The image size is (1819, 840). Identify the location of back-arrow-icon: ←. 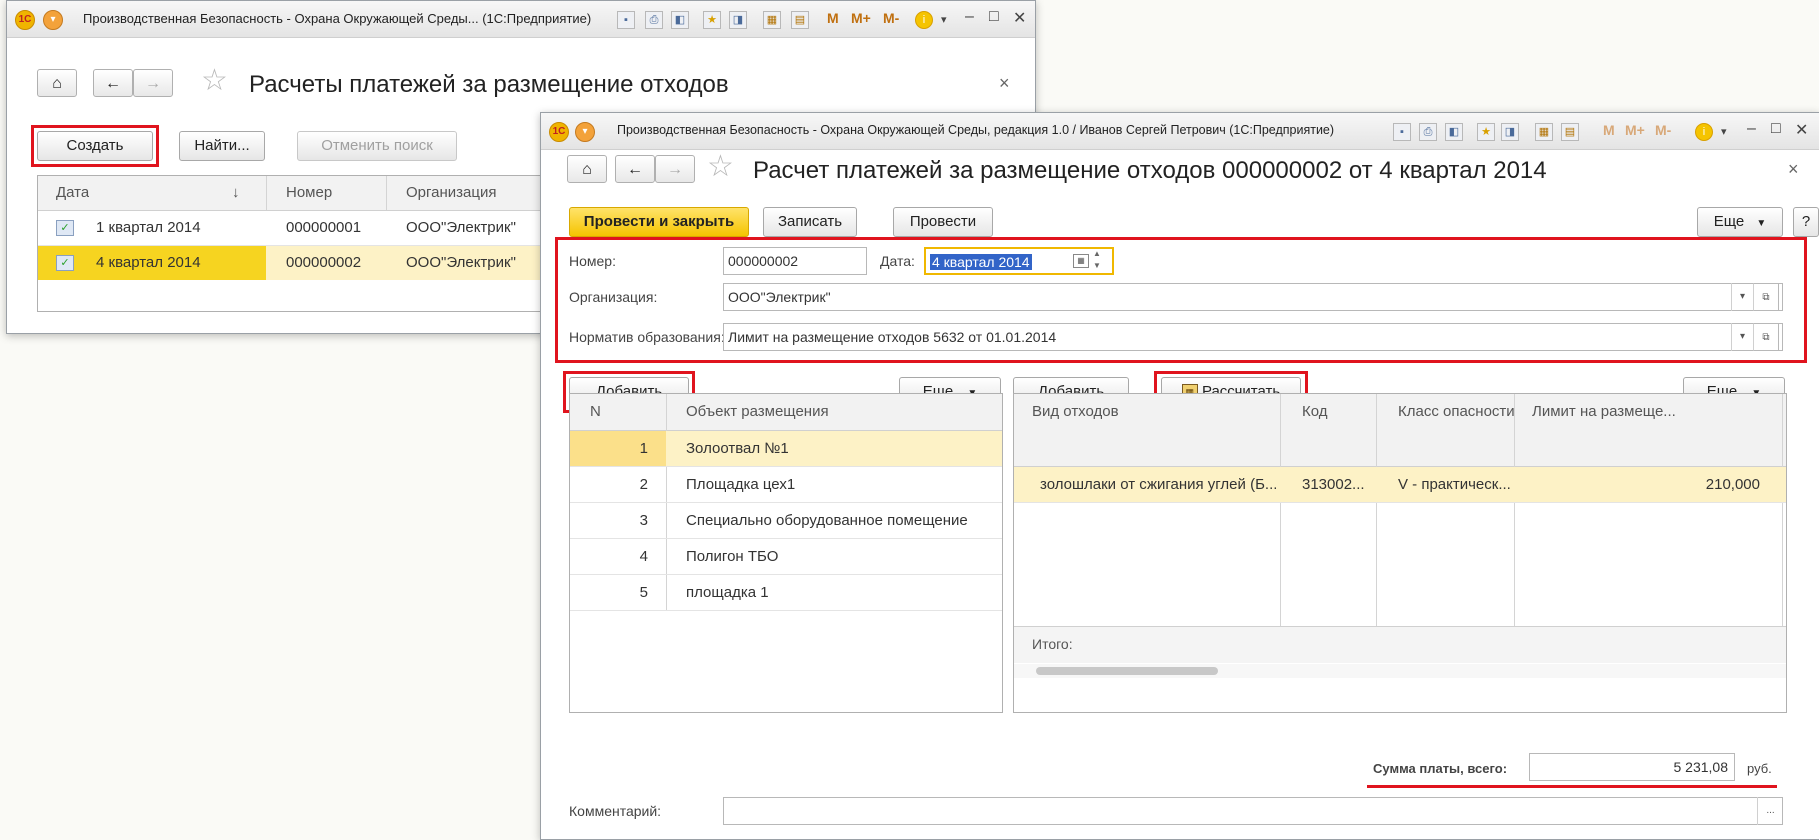
(635, 169).